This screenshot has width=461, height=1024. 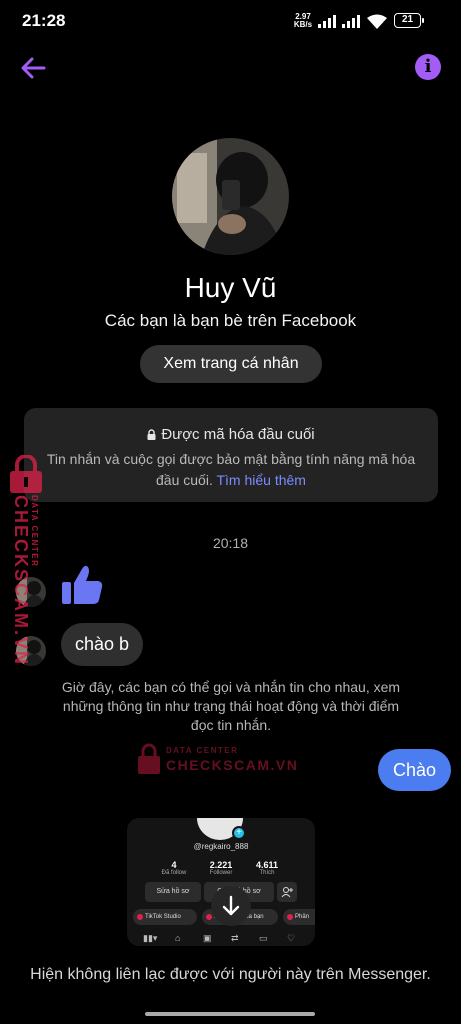 I want to click on shared-image-stat: 4 Đã follow, so click(x=174, y=868).